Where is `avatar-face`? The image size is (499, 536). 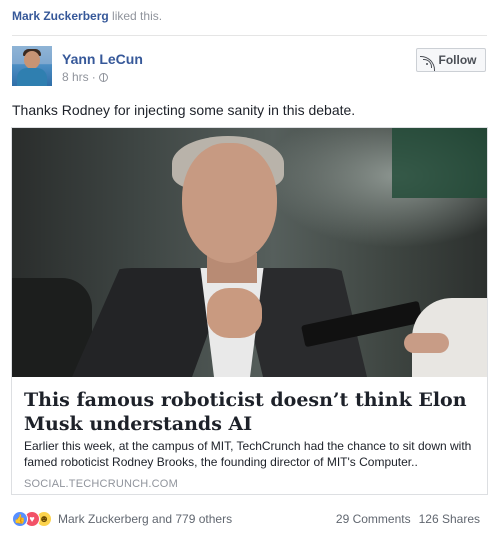 avatar-face is located at coordinates (32, 60).